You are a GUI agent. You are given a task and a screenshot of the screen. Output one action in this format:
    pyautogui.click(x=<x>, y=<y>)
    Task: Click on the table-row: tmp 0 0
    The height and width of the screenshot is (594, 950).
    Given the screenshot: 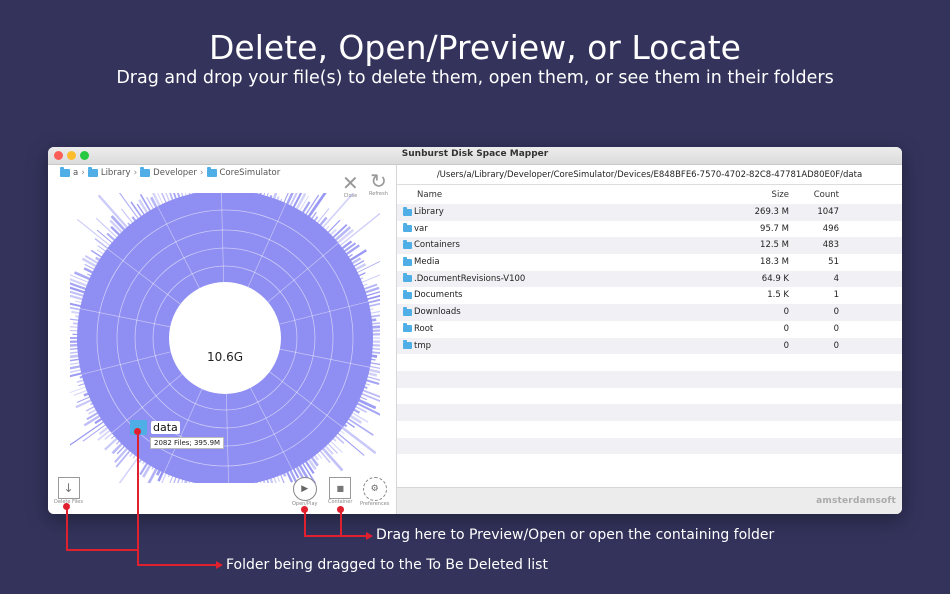 What is the action you would take?
    pyautogui.click(x=649, y=346)
    